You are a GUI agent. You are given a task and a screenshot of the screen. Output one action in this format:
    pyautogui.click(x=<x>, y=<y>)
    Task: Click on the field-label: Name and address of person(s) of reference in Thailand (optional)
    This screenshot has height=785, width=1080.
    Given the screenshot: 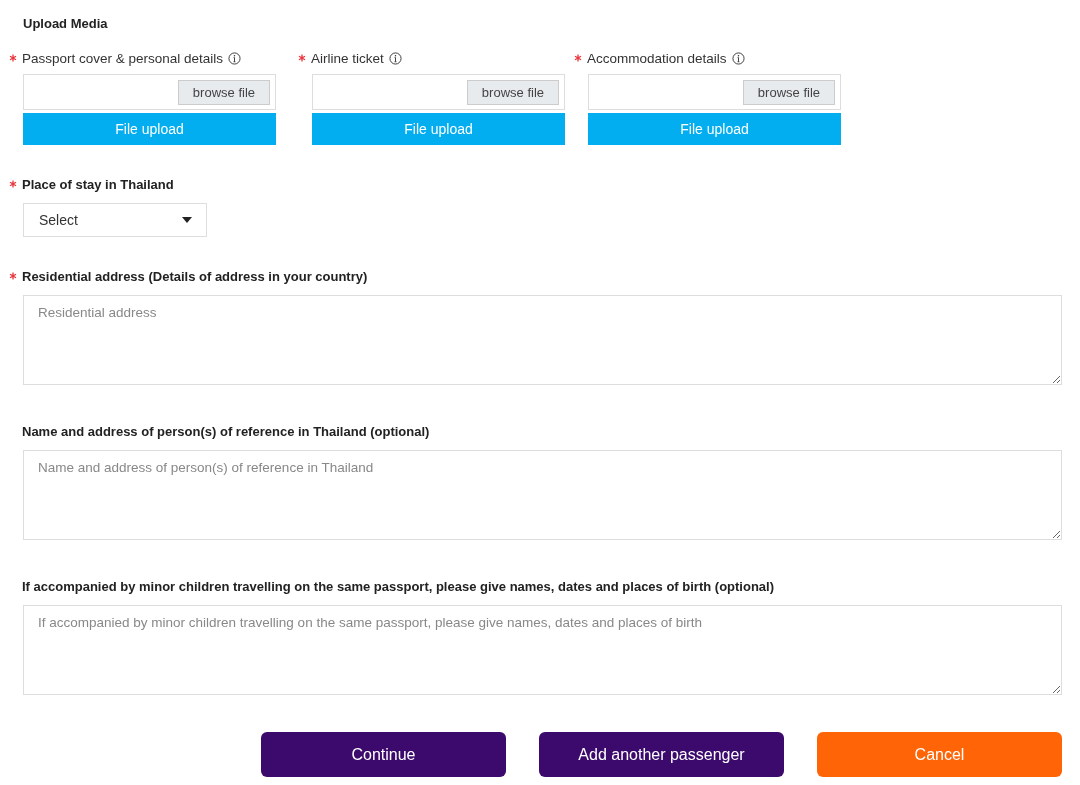 What is the action you would take?
    pyautogui.click(x=226, y=431)
    